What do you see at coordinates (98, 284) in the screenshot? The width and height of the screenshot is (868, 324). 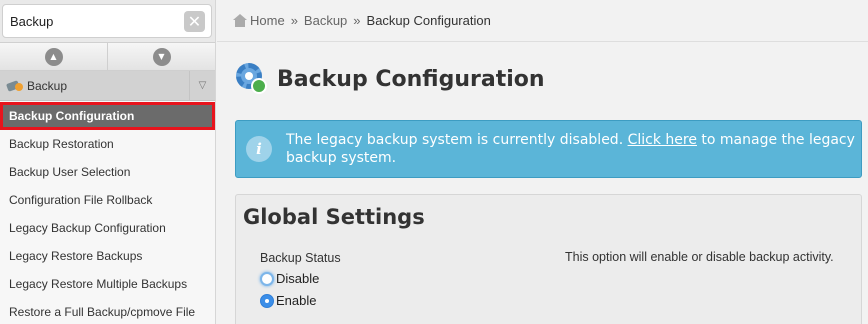 I see `sidebar-item-label: Legacy Restore Multiple Backups` at bounding box center [98, 284].